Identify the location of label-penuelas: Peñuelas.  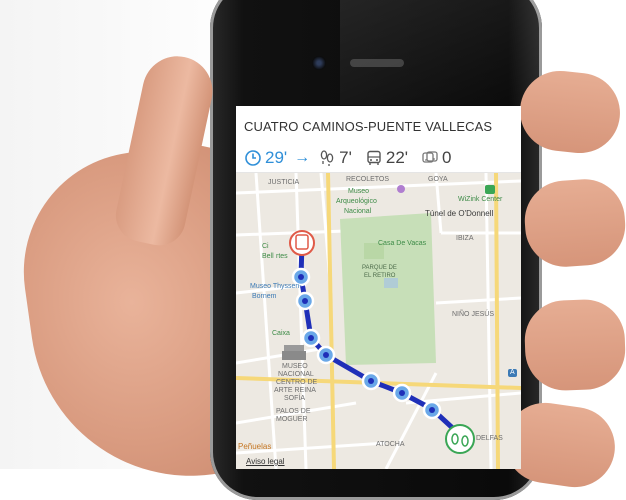
(255, 446).